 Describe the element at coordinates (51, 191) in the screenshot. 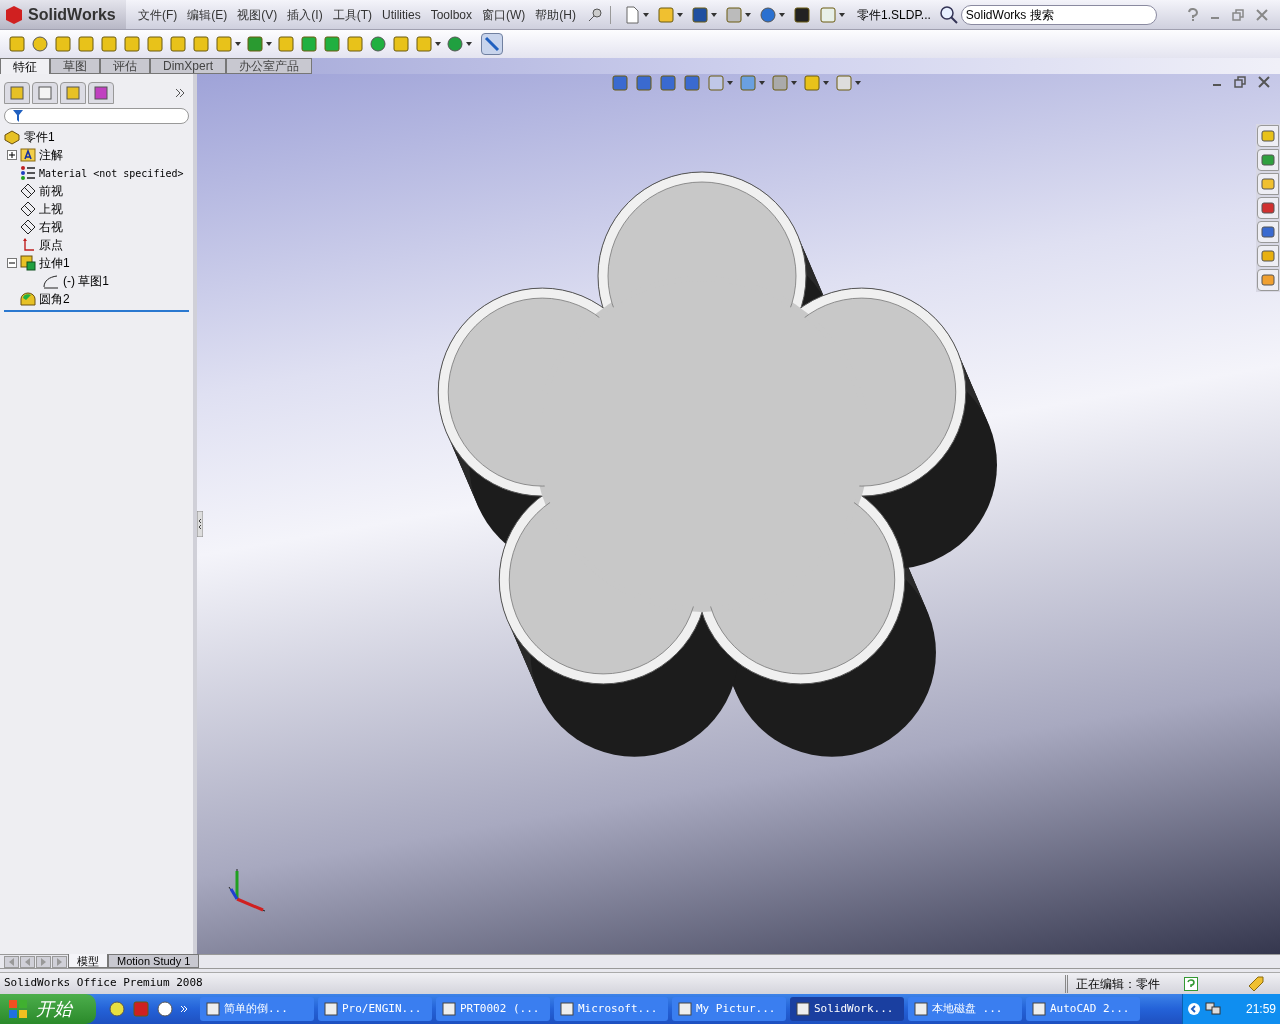

I see `tree-item-label: 前视` at that location.